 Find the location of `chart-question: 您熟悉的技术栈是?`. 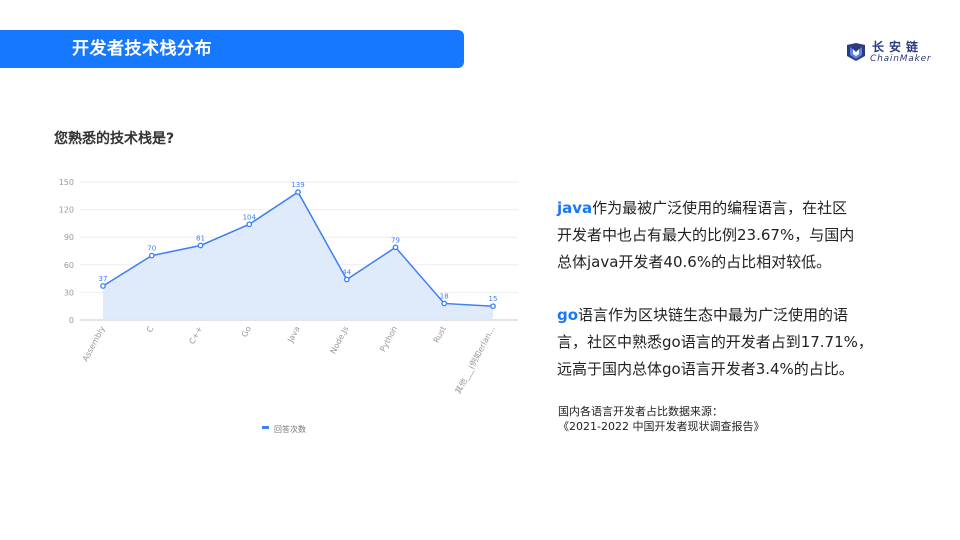

chart-question: 您熟悉的技术栈是? is located at coordinates (114, 139).